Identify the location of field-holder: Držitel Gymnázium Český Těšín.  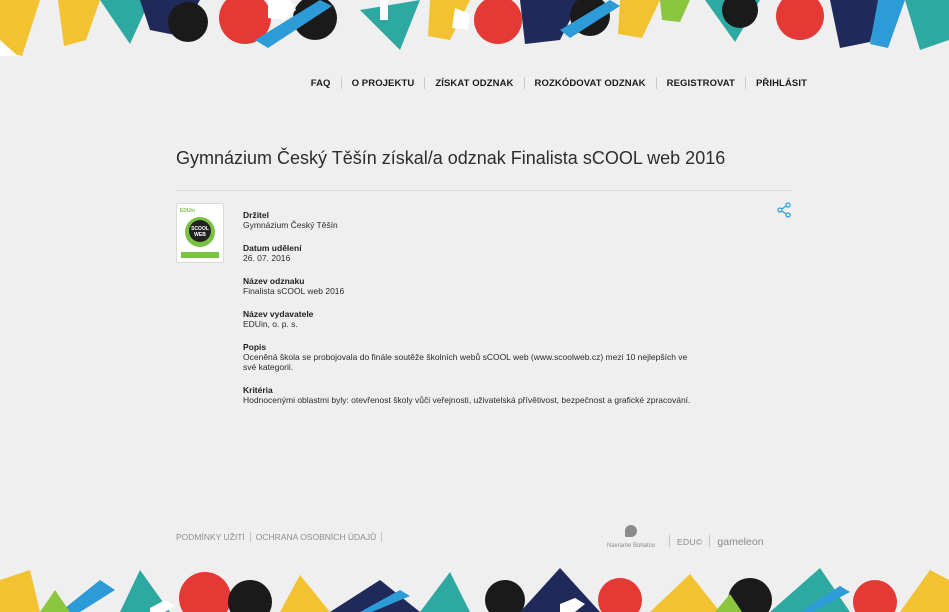
(468, 220).